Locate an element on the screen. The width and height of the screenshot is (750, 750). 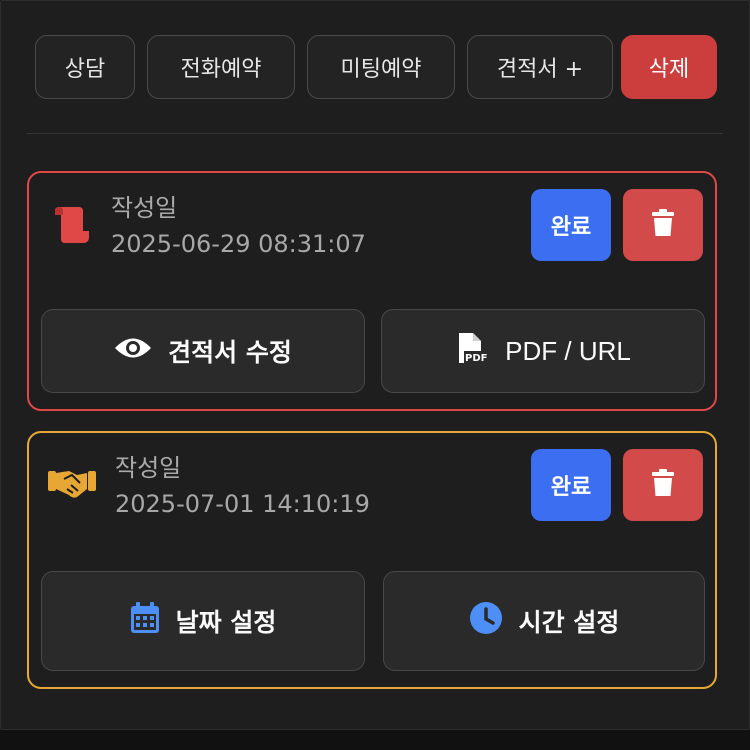
created-date: 2025-06-29 08:31:07 is located at coordinates (238, 244).